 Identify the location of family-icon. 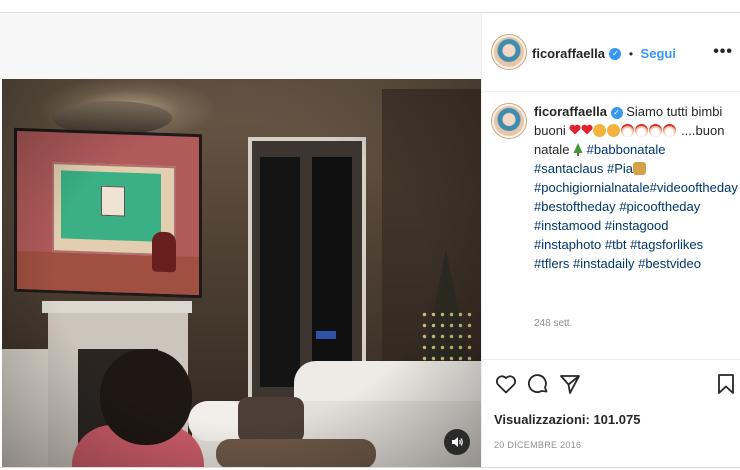
(640, 168).